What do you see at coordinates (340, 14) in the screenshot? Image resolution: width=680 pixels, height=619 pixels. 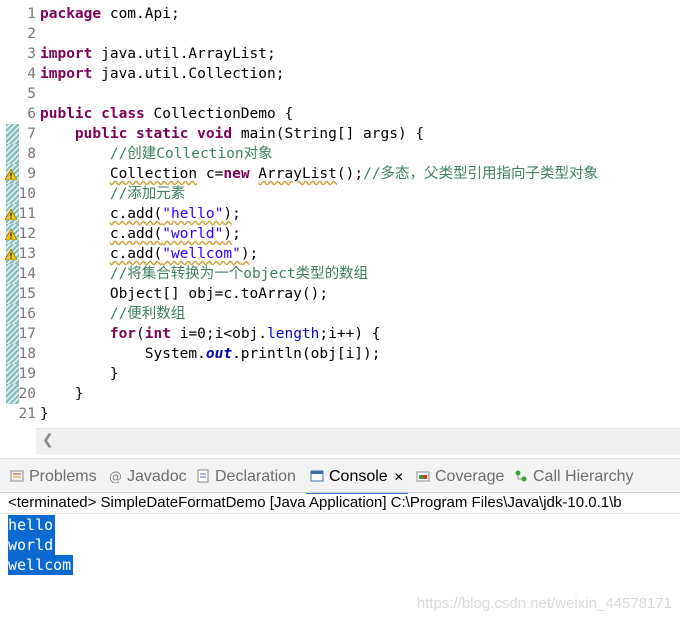 I see `code-line: 1 package com.Api;` at bounding box center [340, 14].